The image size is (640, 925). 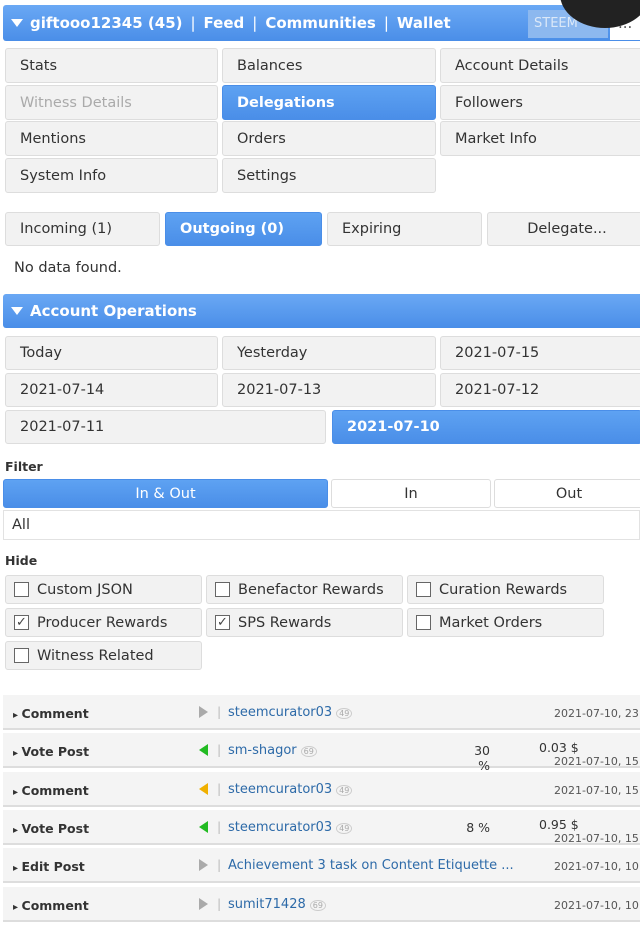 What do you see at coordinates (540, 138) in the screenshot?
I see `menu-market-info: Market Info` at bounding box center [540, 138].